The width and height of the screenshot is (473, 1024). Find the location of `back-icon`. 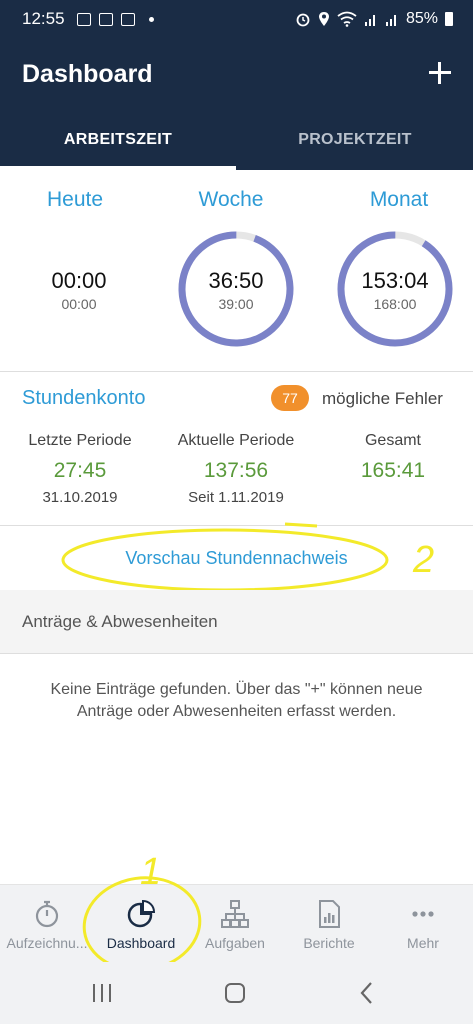

back-icon is located at coordinates (367, 993).